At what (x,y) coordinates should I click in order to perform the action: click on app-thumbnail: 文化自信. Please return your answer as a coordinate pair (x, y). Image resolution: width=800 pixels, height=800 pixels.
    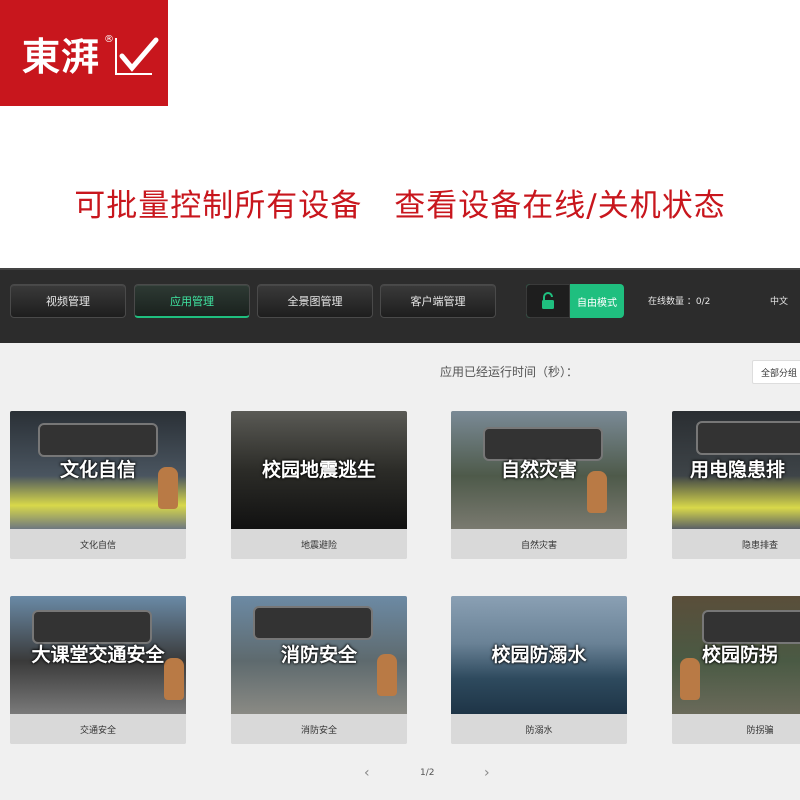
    Looking at the image, I should click on (98, 470).